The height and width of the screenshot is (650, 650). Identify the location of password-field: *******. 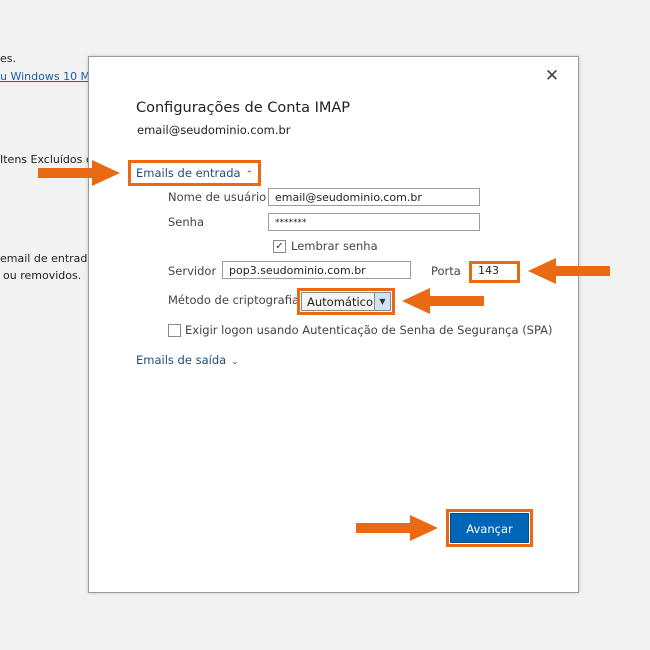
(374, 222).